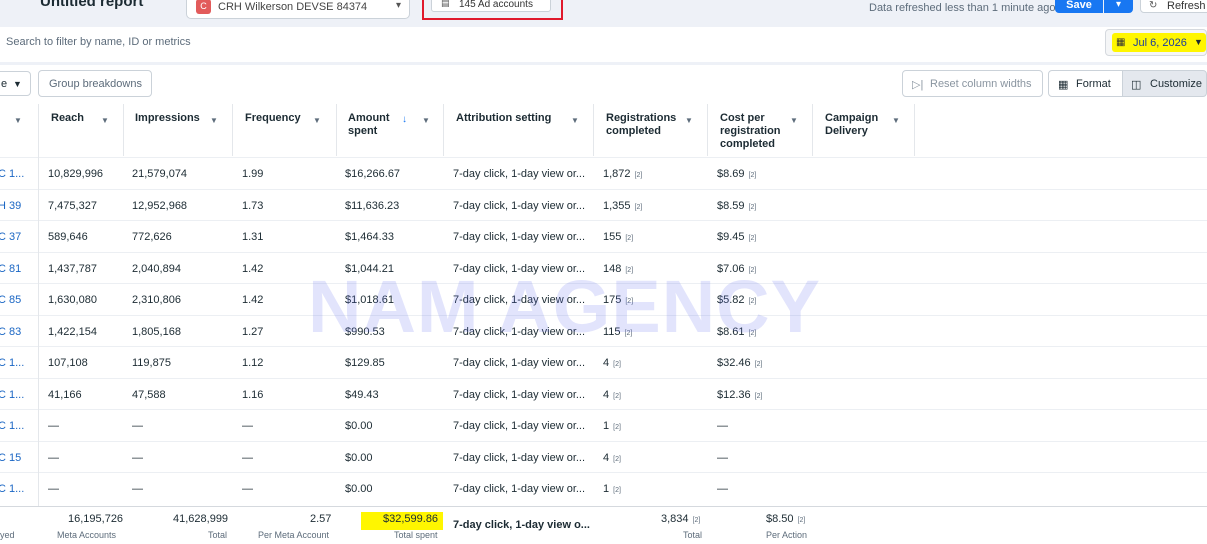 The image size is (1207, 544). What do you see at coordinates (739, 395) in the screenshot?
I see `cell-cost: $12.36 [2]` at bounding box center [739, 395].